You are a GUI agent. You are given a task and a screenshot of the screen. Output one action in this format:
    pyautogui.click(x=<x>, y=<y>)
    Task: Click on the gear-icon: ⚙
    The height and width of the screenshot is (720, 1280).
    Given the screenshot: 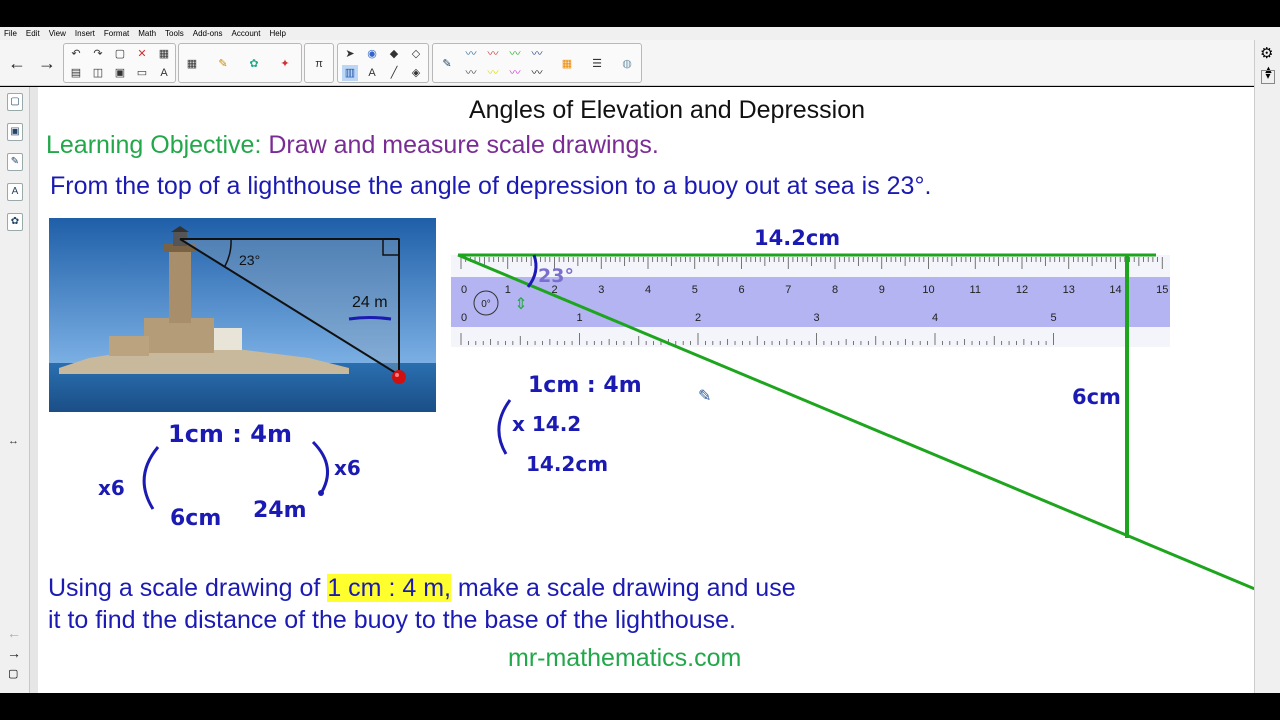 What is the action you would take?
    pyautogui.click(x=1266, y=53)
    